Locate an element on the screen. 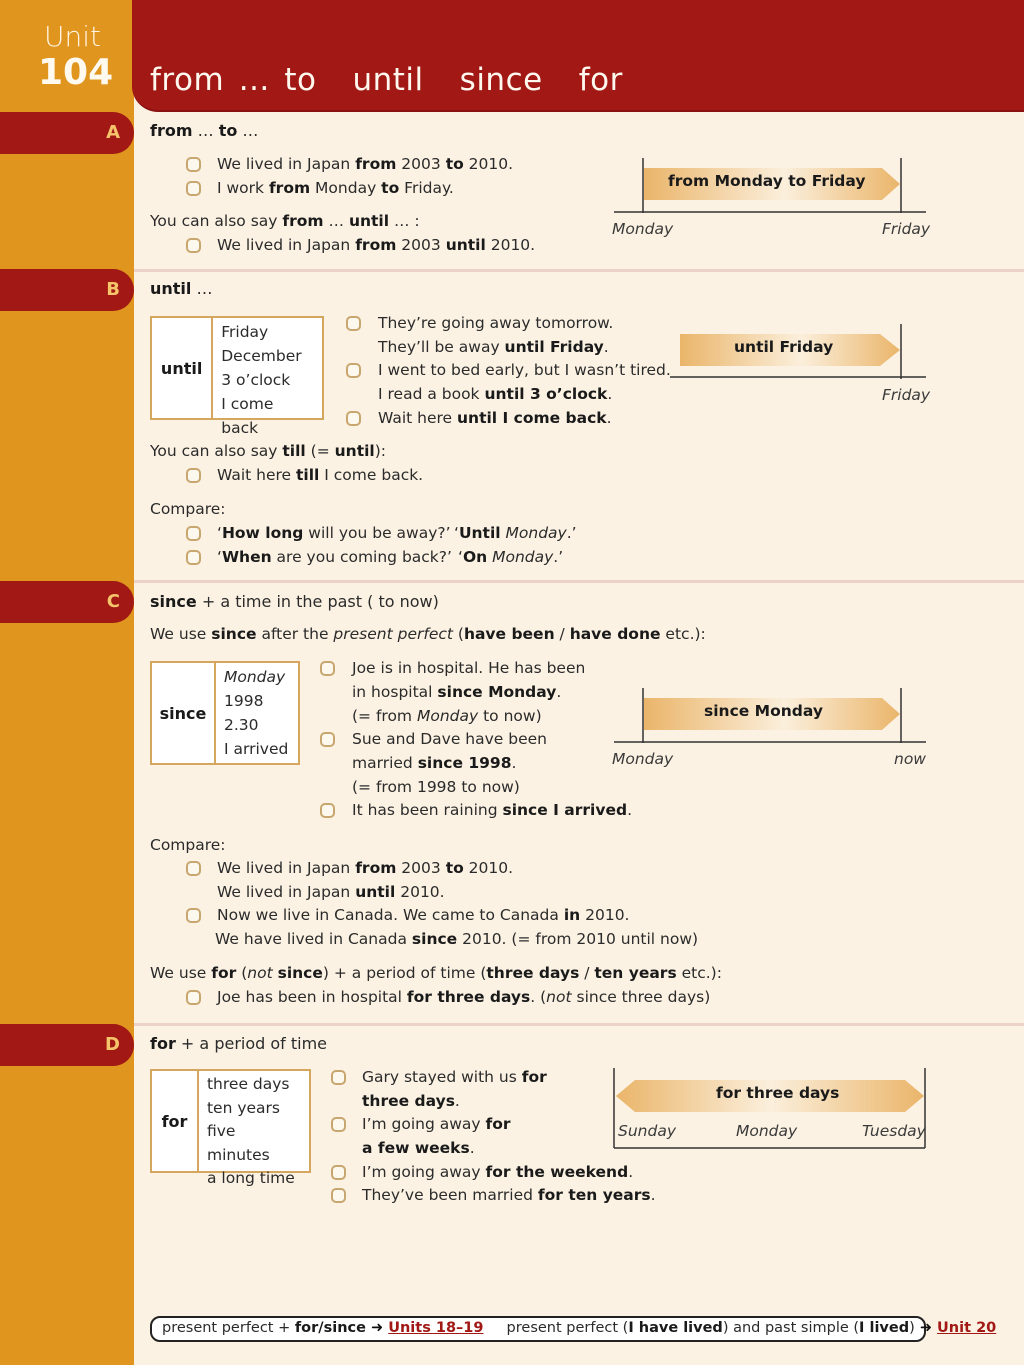 The image size is (1024, 1365). compare-sentence: We lived in Japan until 2010. is located at coordinates (331, 892).